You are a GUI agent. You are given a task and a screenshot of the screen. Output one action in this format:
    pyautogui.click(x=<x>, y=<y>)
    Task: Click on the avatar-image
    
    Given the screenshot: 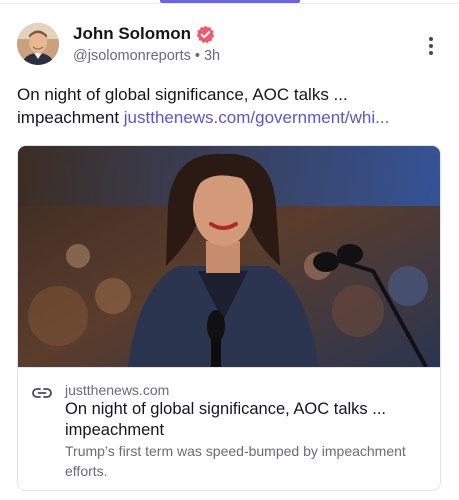 What is the action you would take?
    pyautogui.click(x=38, y=44)
    